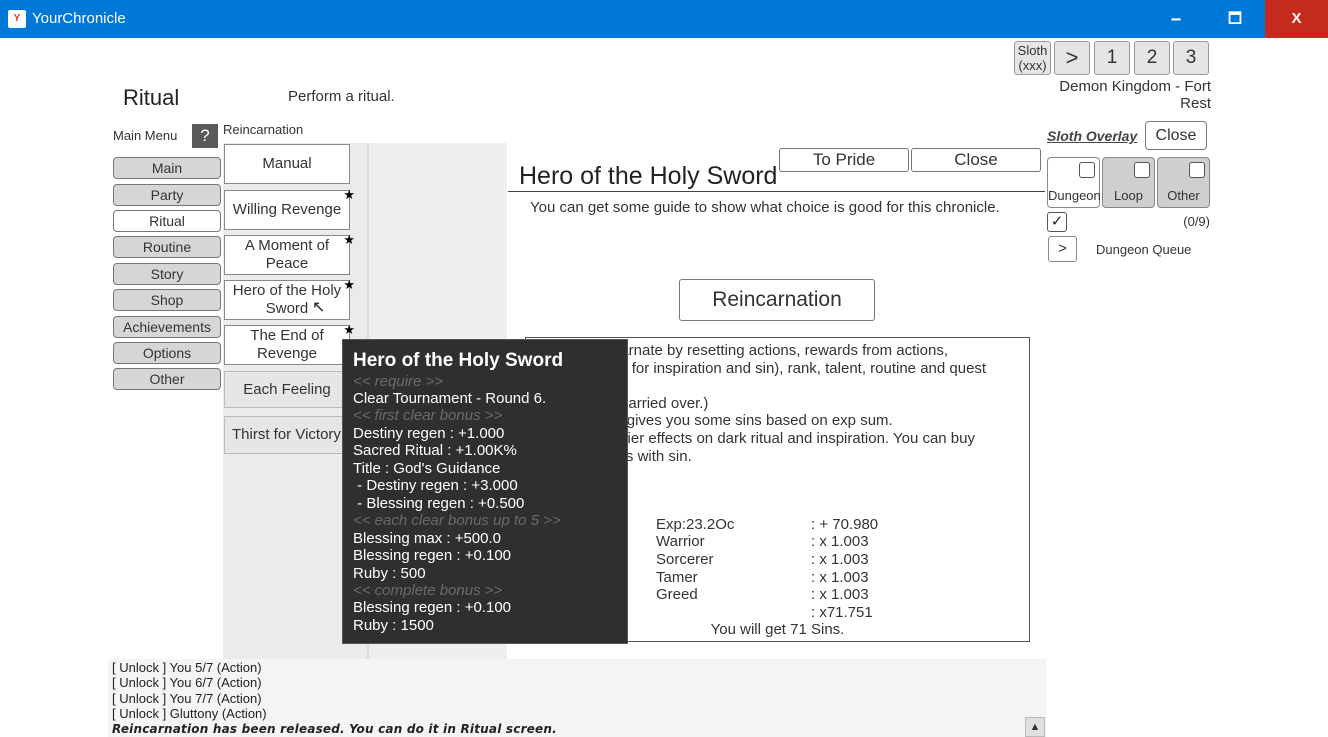 Image resolution: width=1328 pixels, height=737 pixels. Describe the element at coordinates (1152, 58) in the screenshot. I see `page-2-button: 2` at that location.